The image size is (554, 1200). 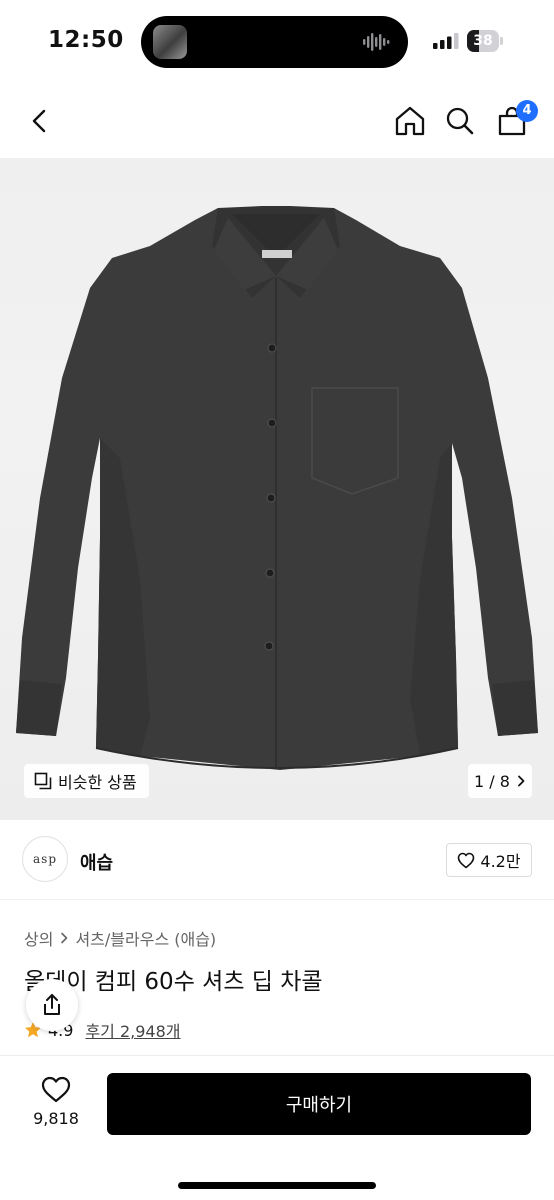 What do you see at coordinates (97, 782) in the screenshot?
I see `similar-products-label: 비슷한 상품` at bounding box center [97, 782].